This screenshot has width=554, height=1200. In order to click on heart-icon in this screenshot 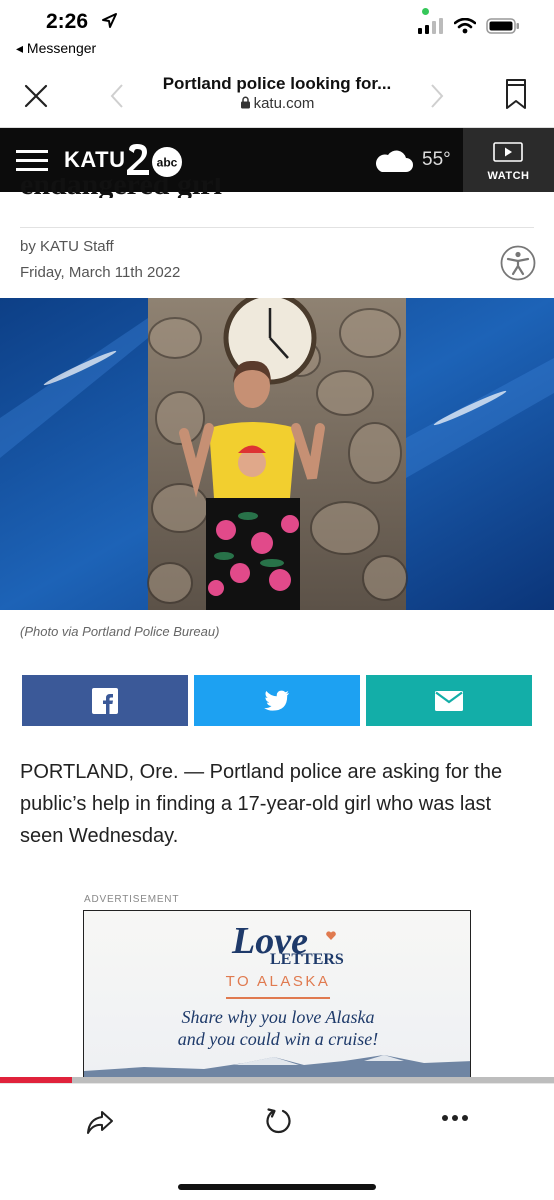, I will do `click(331, 935)`.